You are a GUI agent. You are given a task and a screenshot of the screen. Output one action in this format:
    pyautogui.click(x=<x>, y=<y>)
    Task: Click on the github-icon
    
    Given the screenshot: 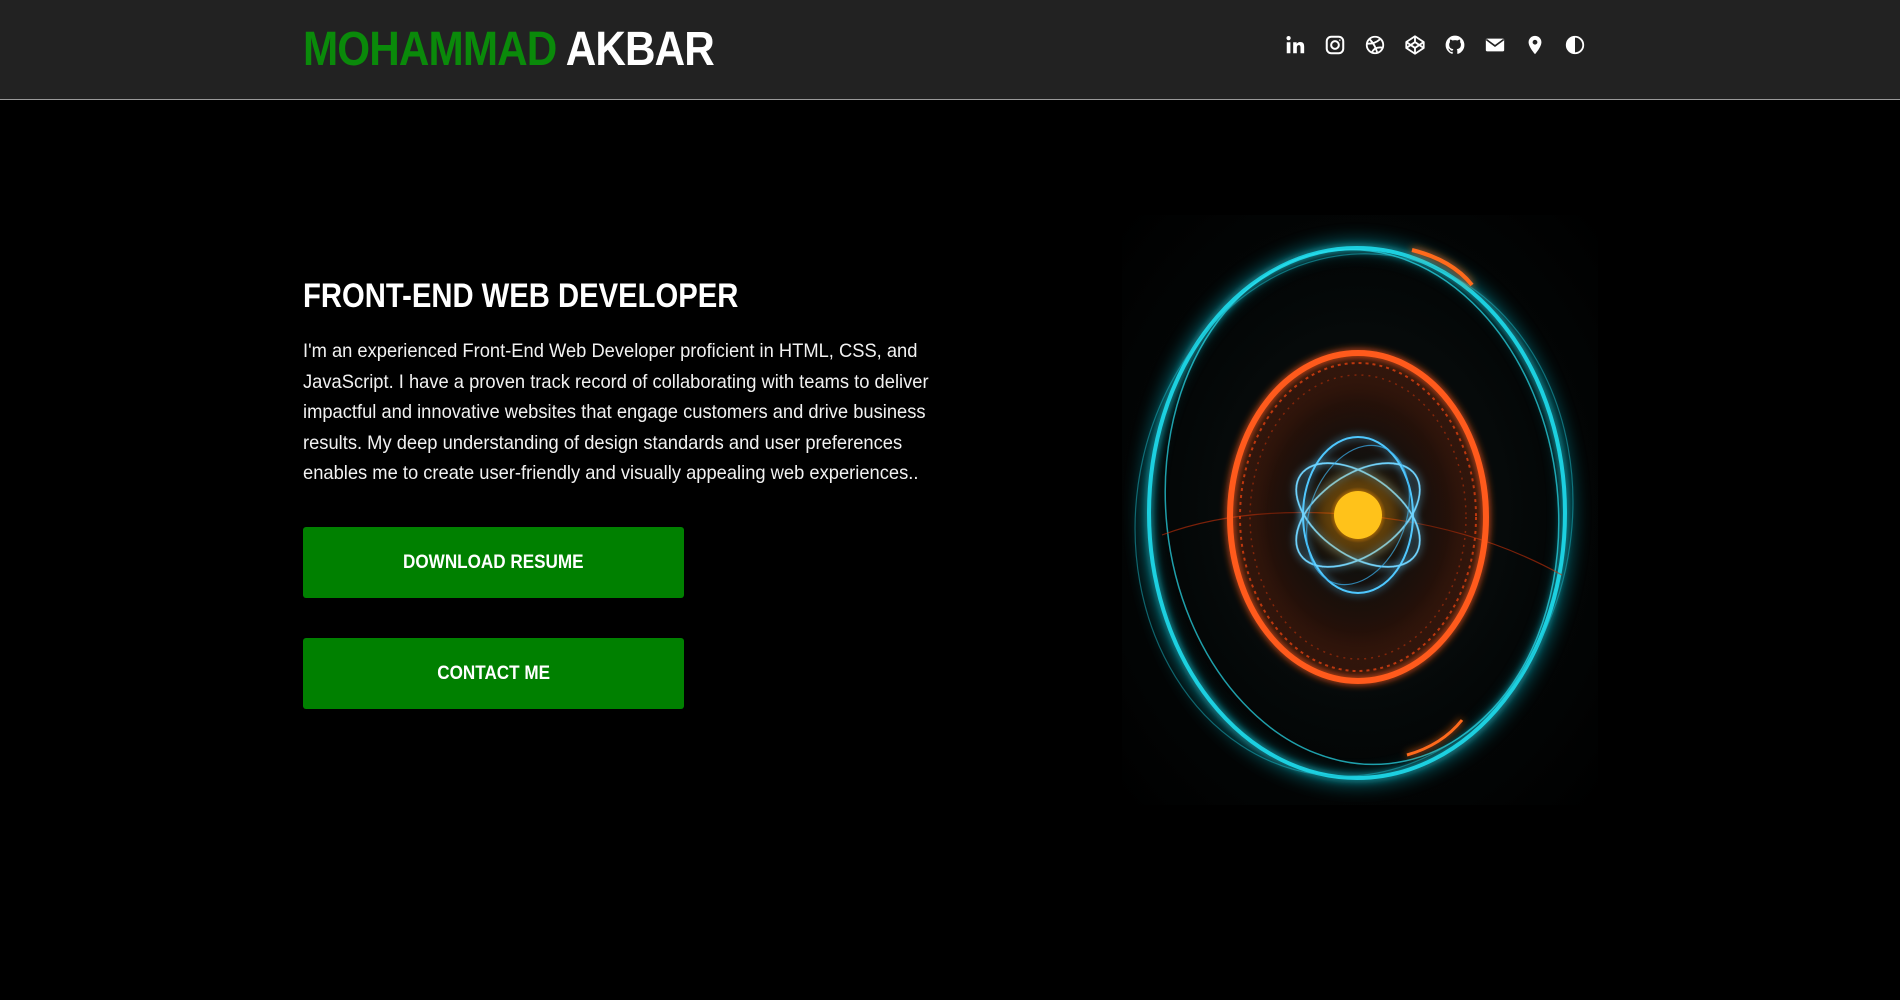 What is the action you would take?
    pyautogui.click(x=1455, y=45)
    